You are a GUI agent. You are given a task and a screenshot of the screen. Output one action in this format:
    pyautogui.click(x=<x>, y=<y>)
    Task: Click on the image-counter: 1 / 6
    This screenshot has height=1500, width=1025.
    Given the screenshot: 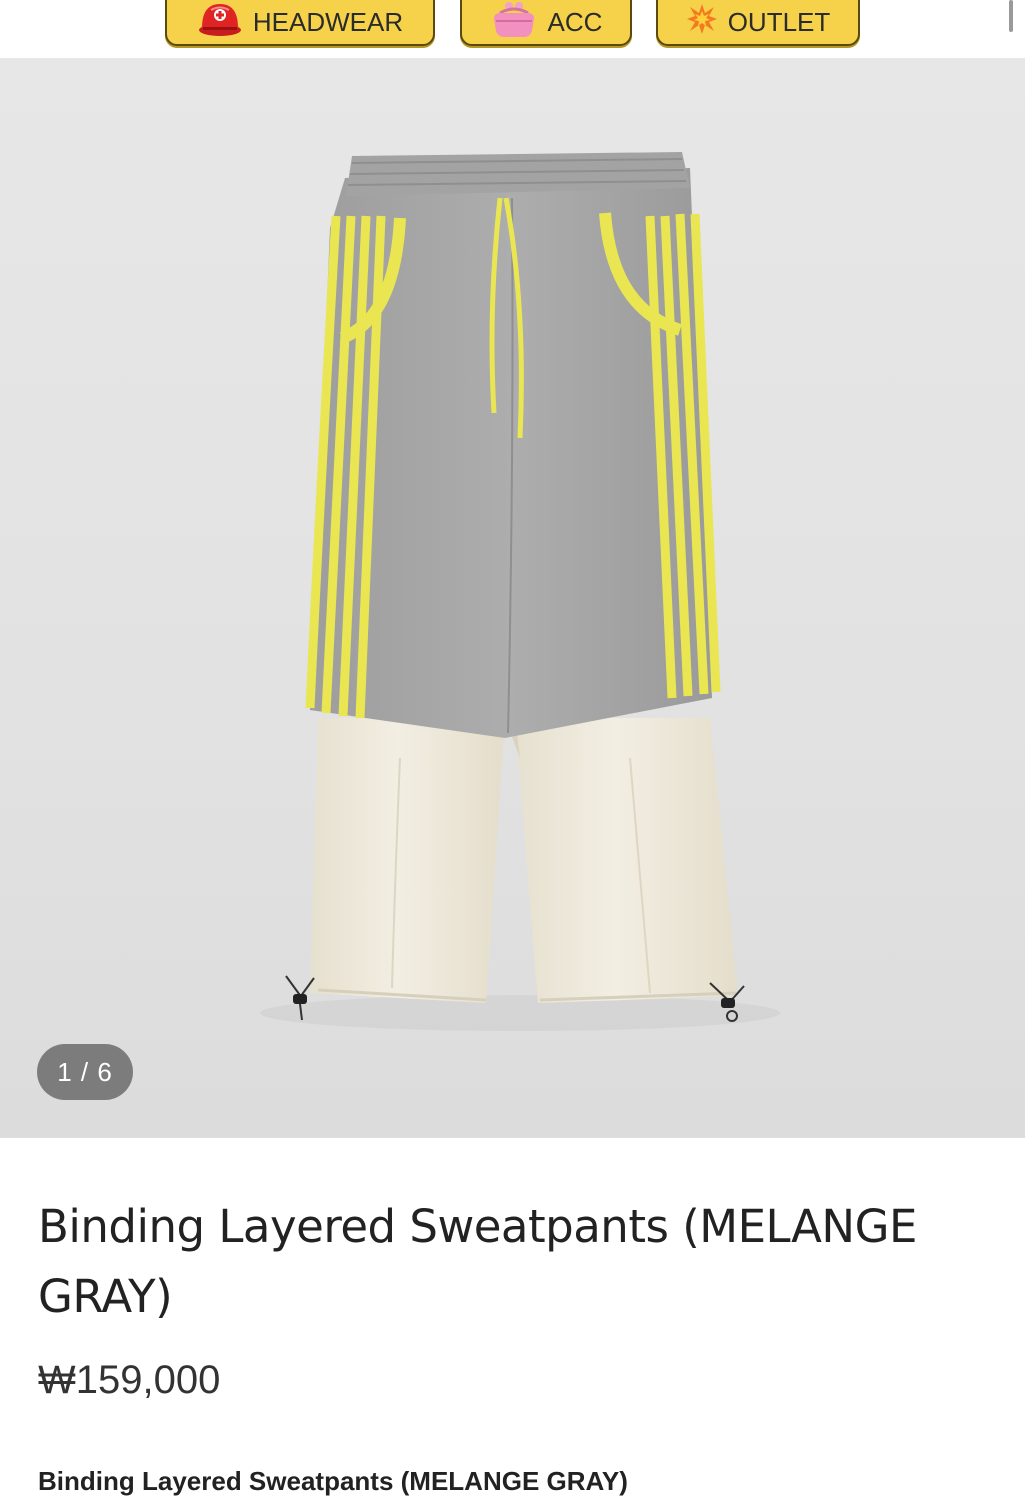 What is the action you would take?
    pyautogui.click(x=85, y=1072)
    